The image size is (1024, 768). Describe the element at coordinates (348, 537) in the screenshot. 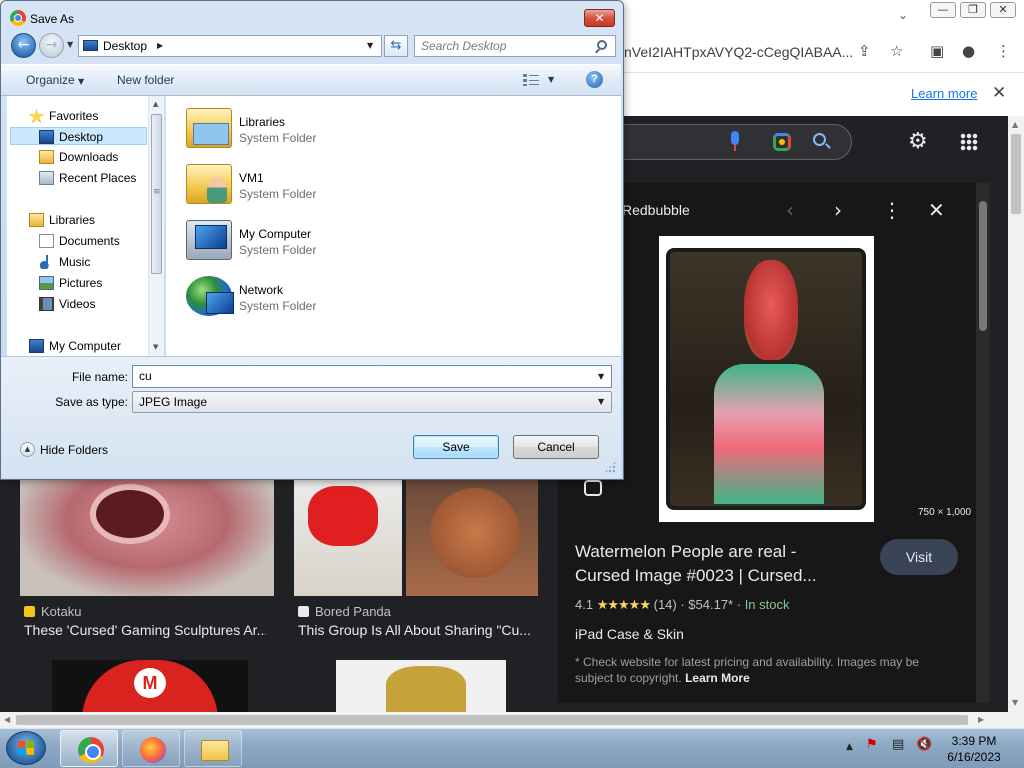

I see `result-image-elmo` at that location.